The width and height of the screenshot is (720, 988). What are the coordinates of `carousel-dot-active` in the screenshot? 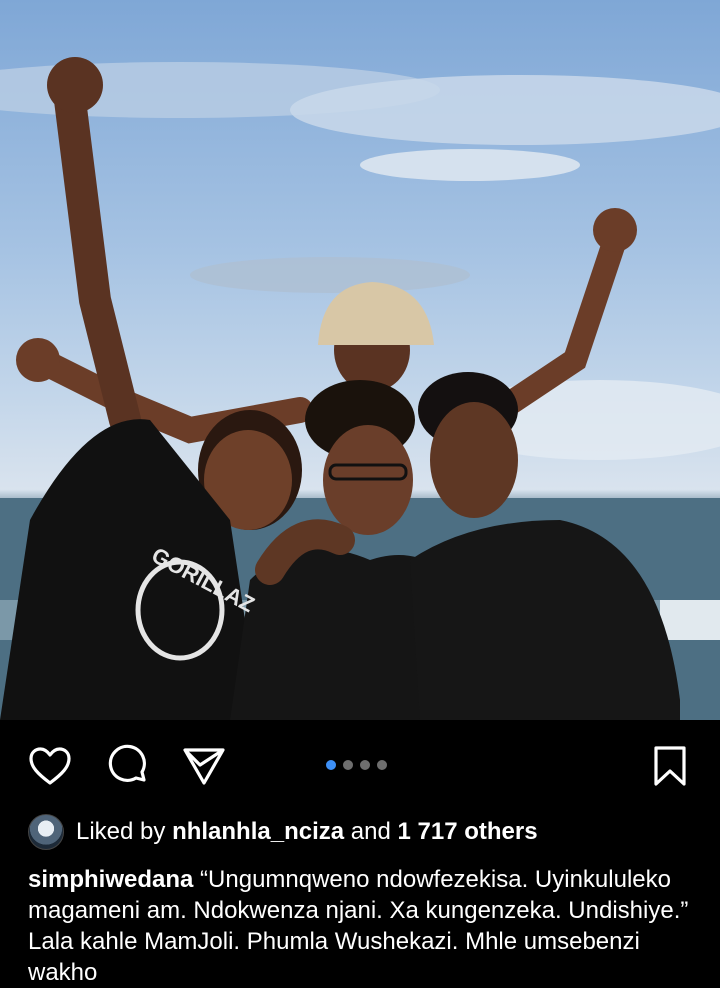 It's located at (331, 765).